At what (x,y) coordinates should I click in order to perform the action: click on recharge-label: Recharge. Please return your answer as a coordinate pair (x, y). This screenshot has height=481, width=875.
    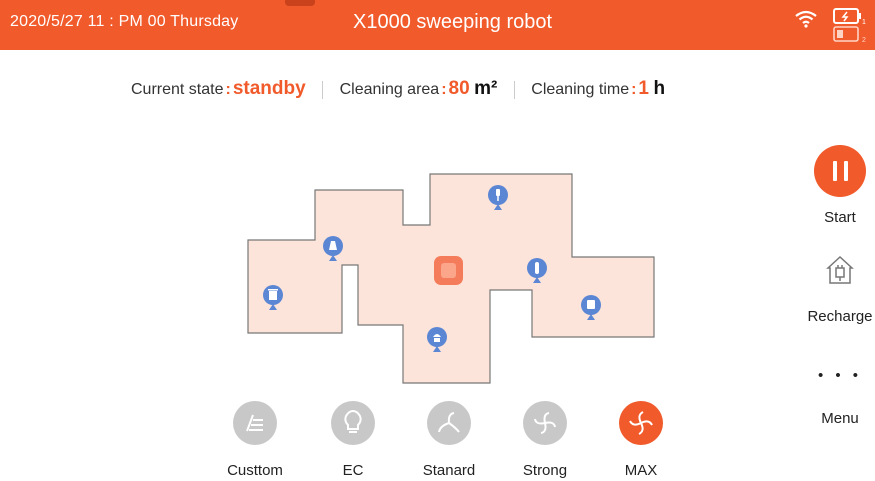
    Looking at the image, I should click on (840, 316).